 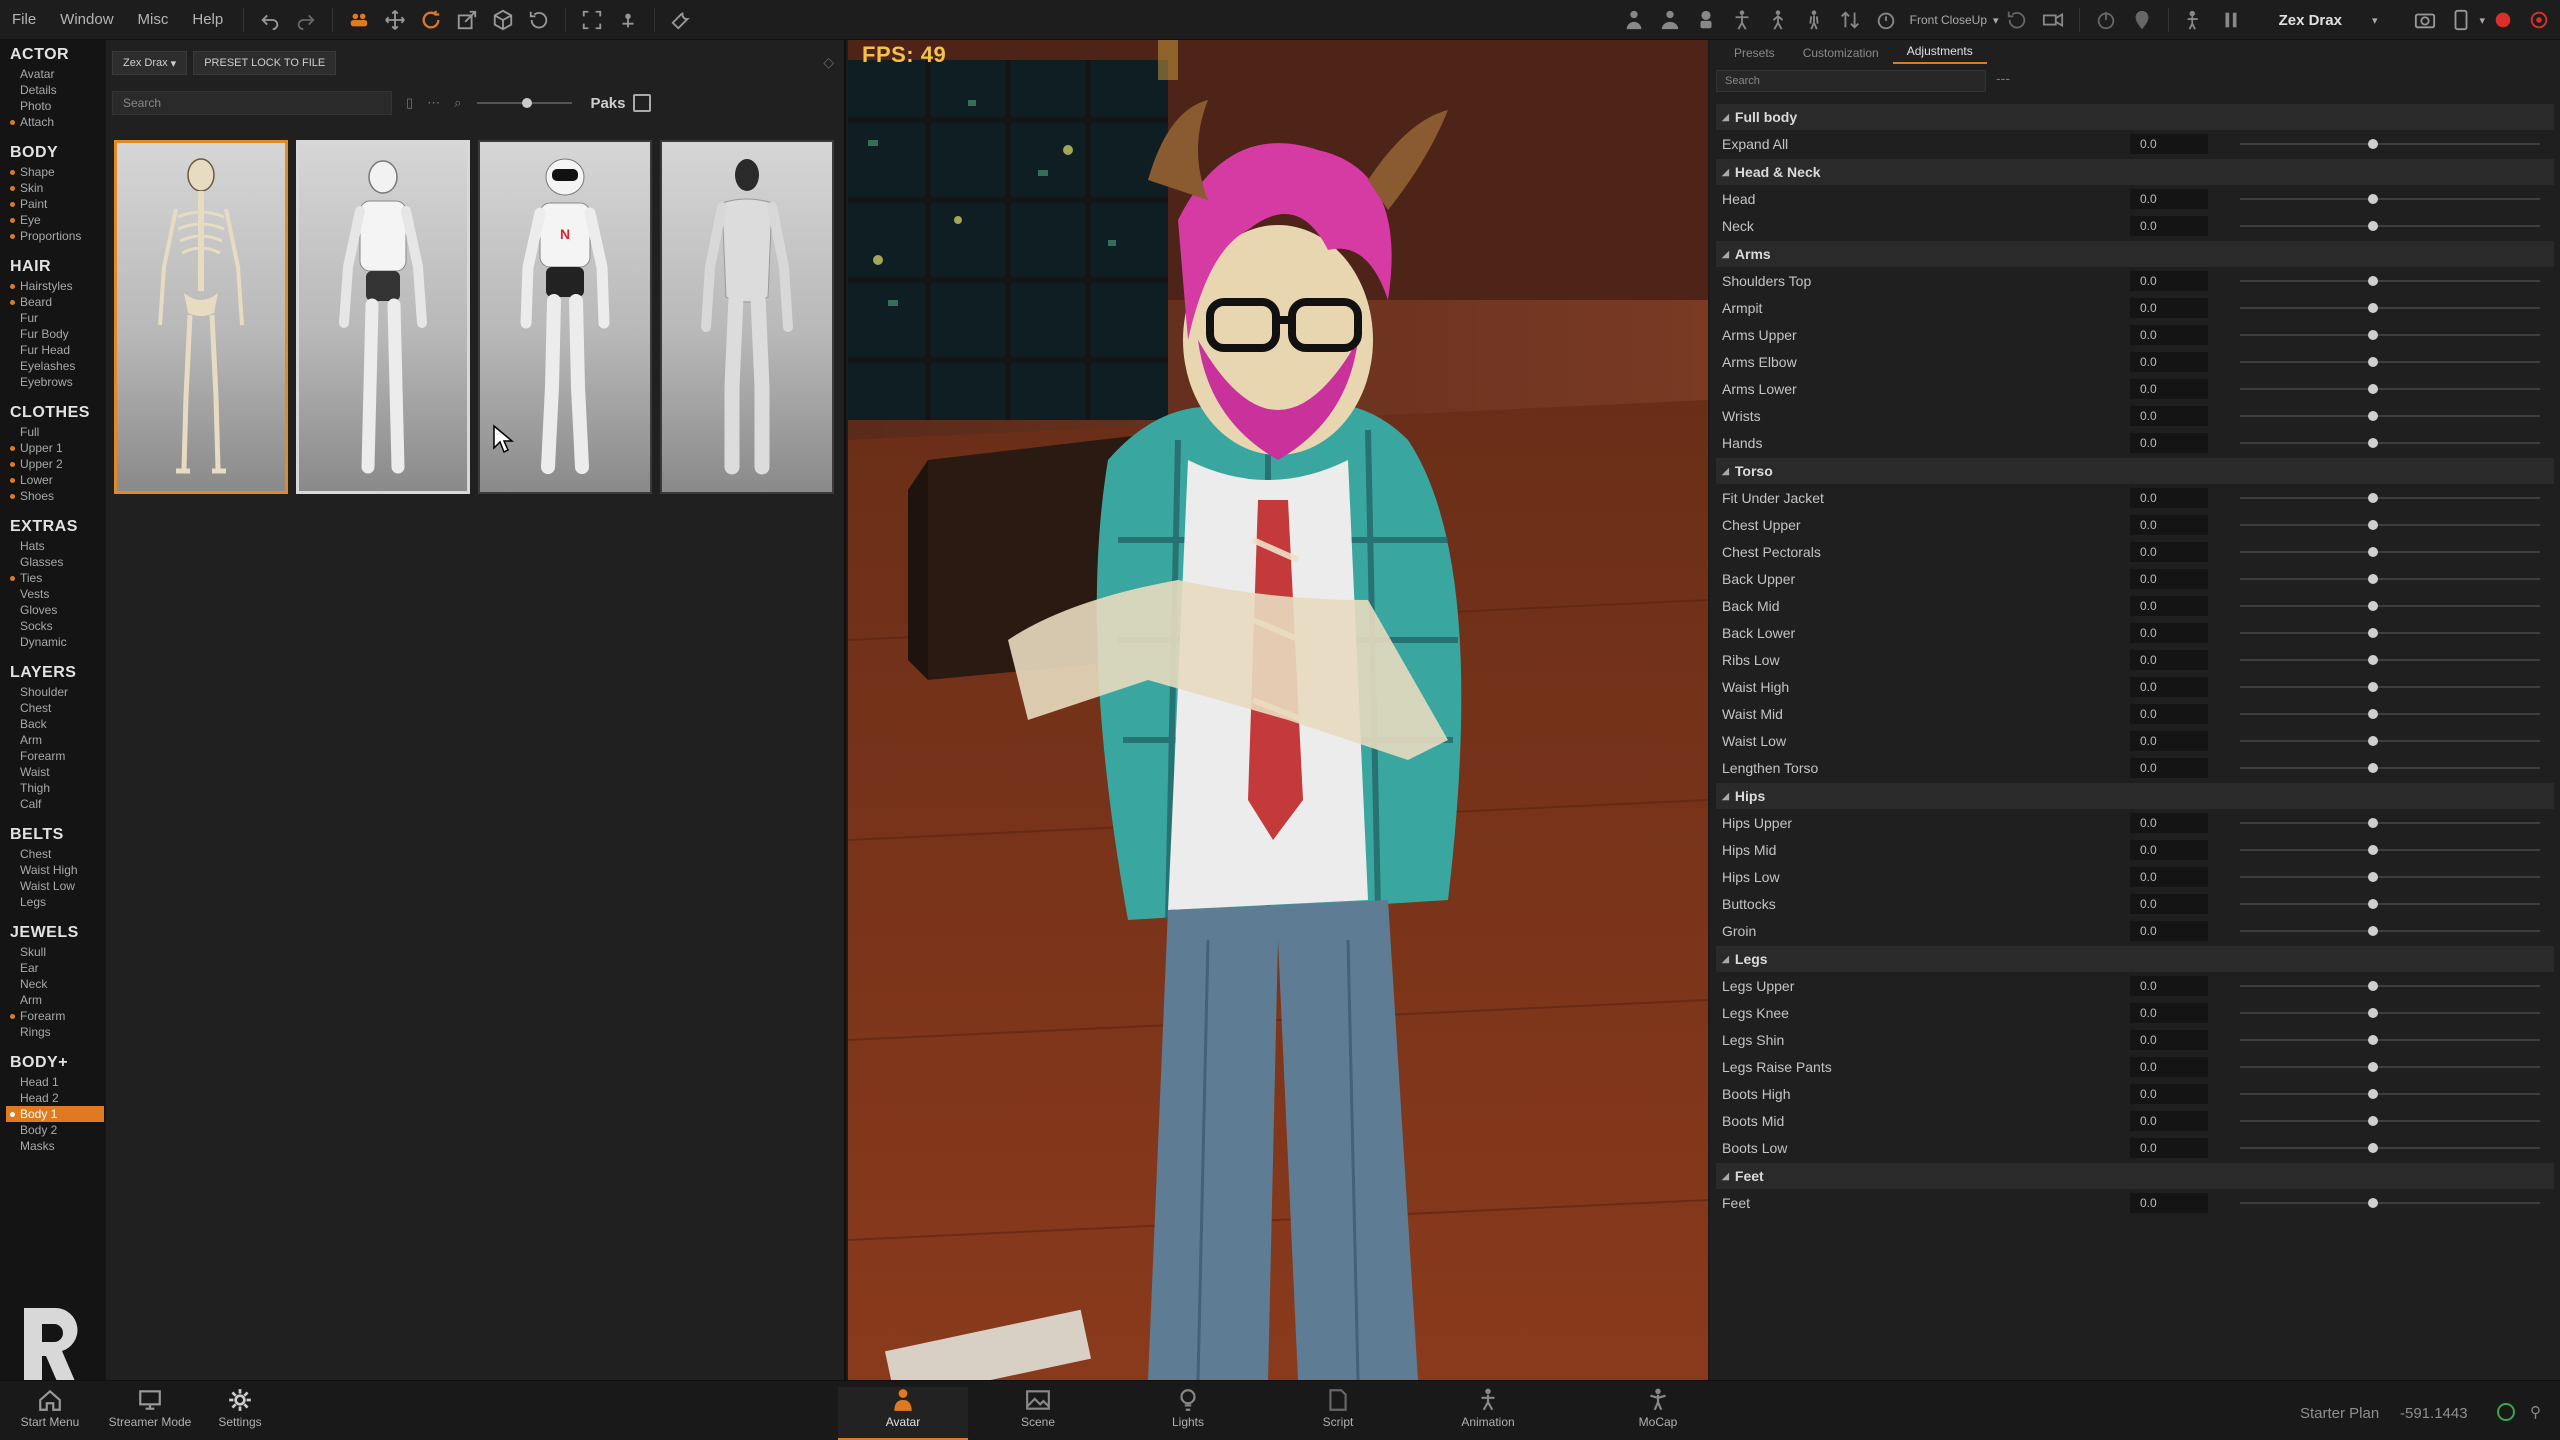 I want to click on actors-icon, so click(x=359, y=20).